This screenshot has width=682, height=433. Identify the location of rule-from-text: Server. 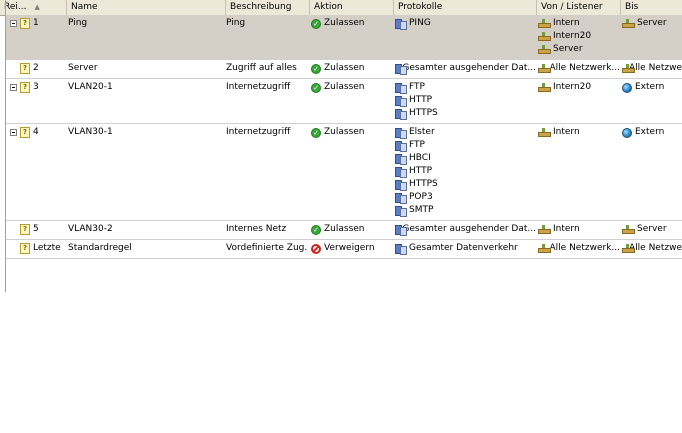
(568, 49).